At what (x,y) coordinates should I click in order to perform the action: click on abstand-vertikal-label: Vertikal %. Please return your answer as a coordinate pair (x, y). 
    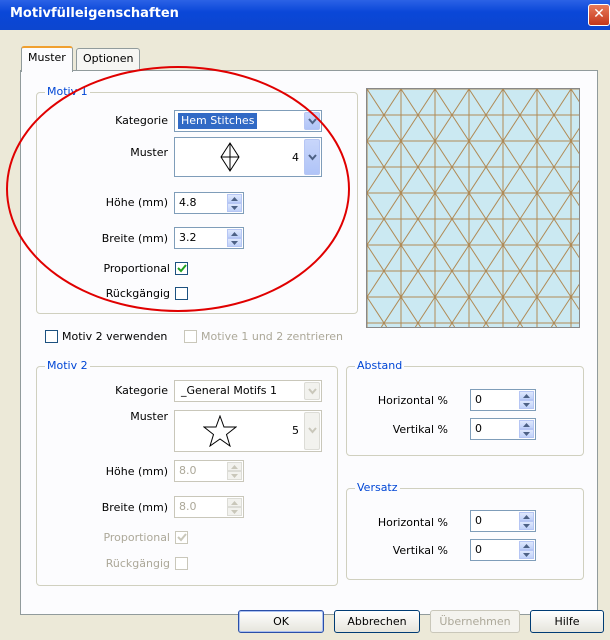
    Looking at the image, I should click on (420, 429).